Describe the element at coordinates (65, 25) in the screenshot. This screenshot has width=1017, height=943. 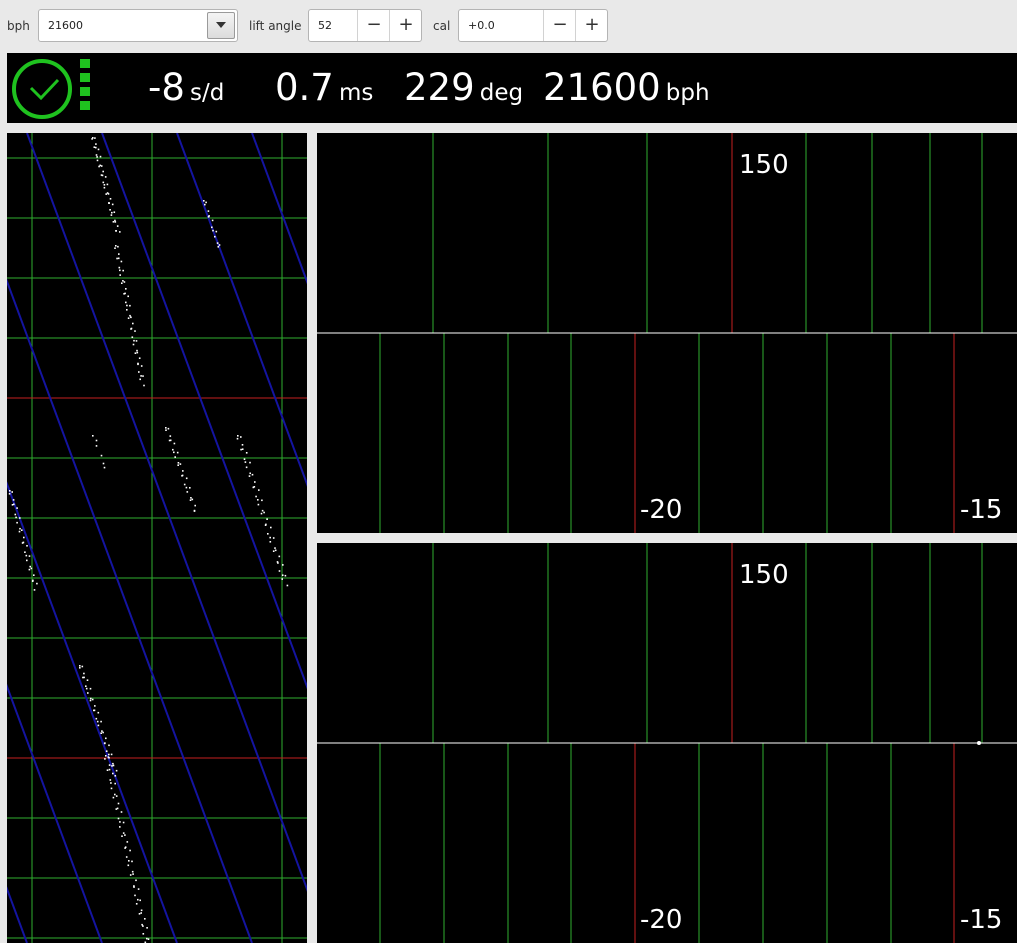
I see `bph-combobox-value: 21600` at that location.